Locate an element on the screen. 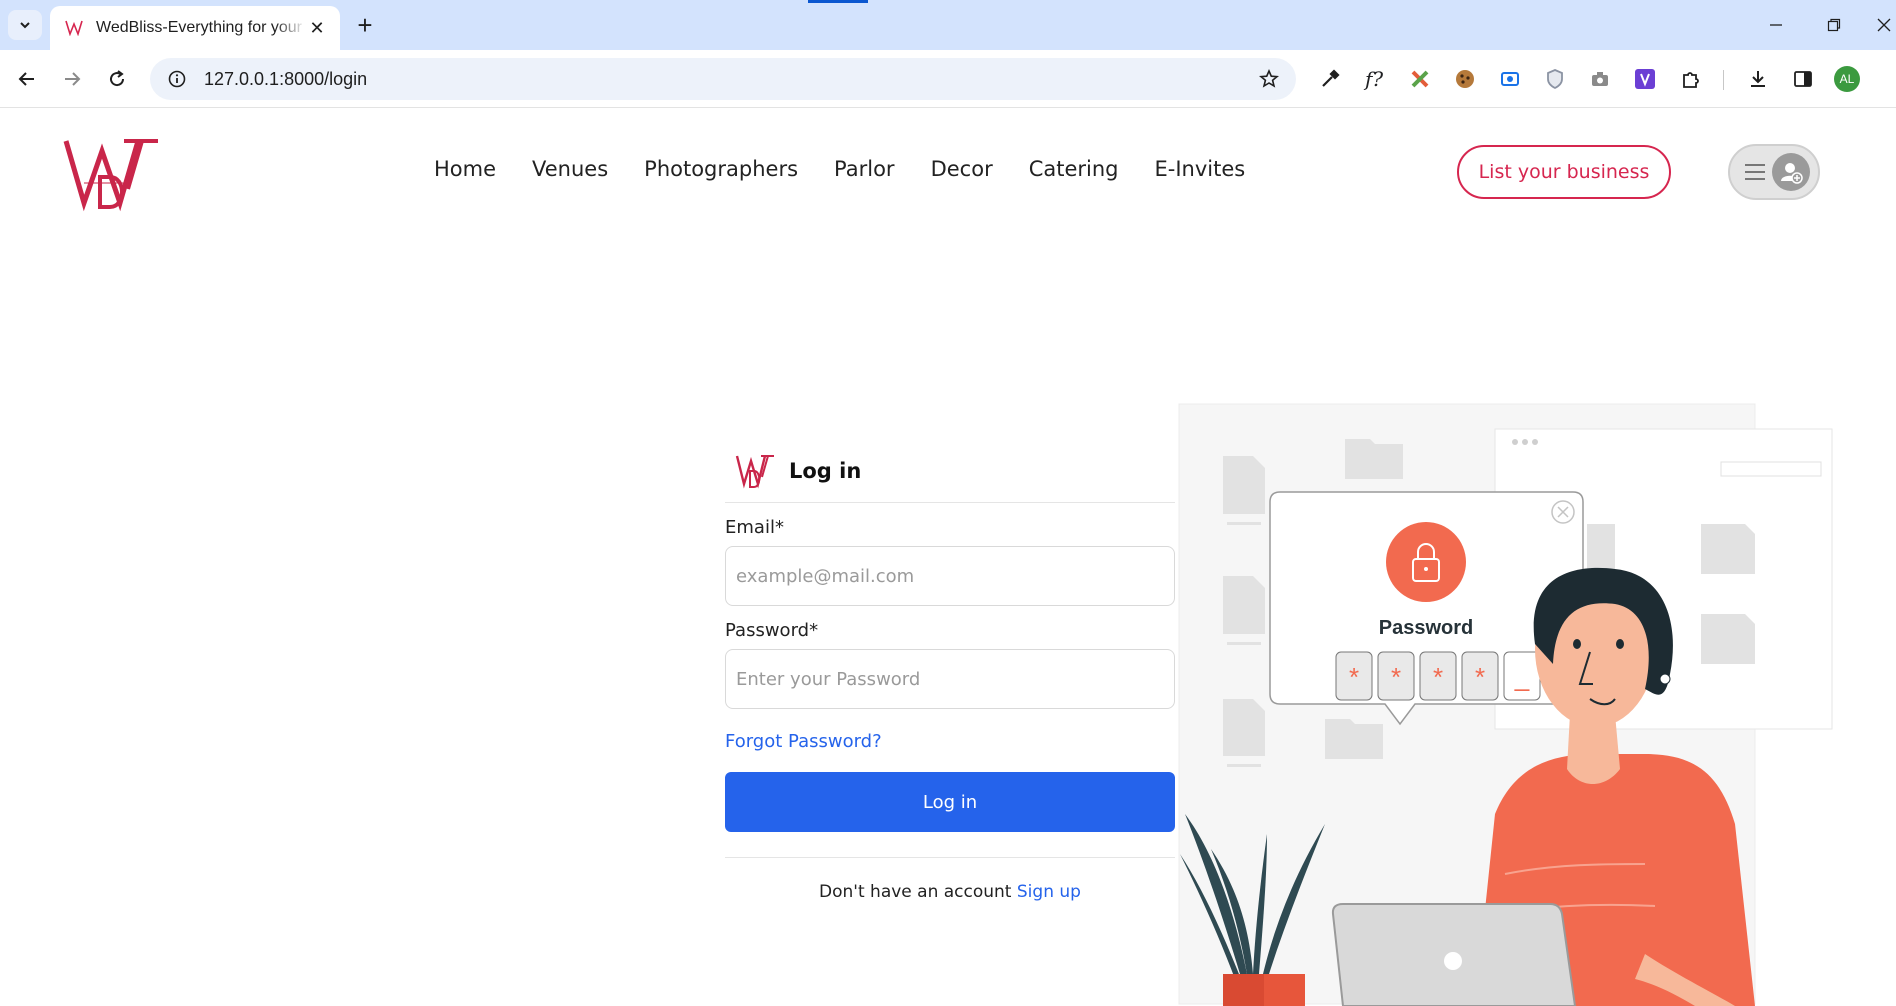  add-user-icon is located at coordinates (1791, 172).